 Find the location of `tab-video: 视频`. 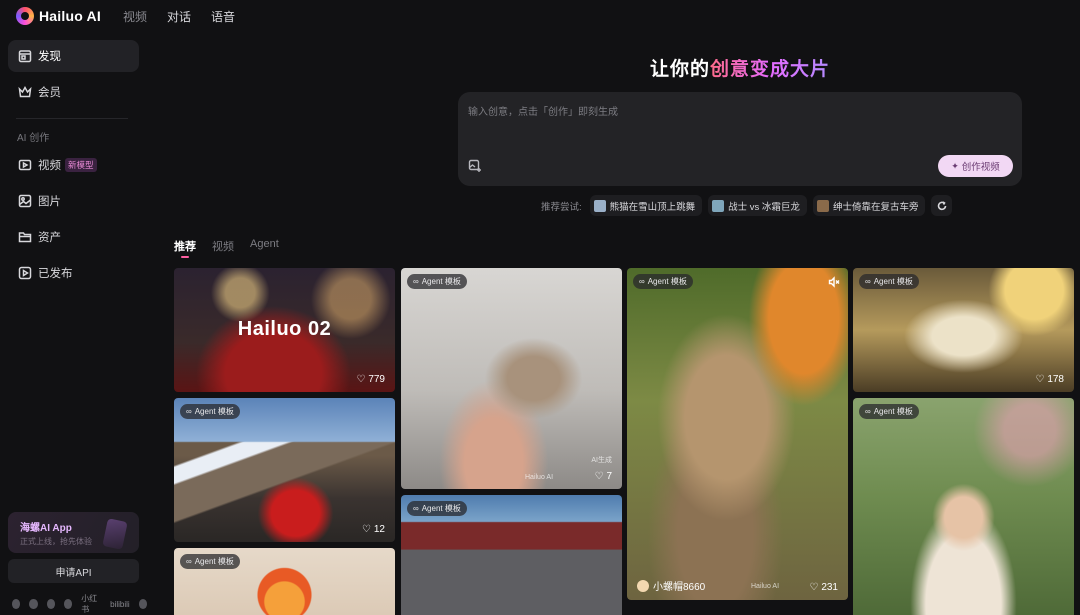

tab-video: 视频 is located at coordinates (223, 246).